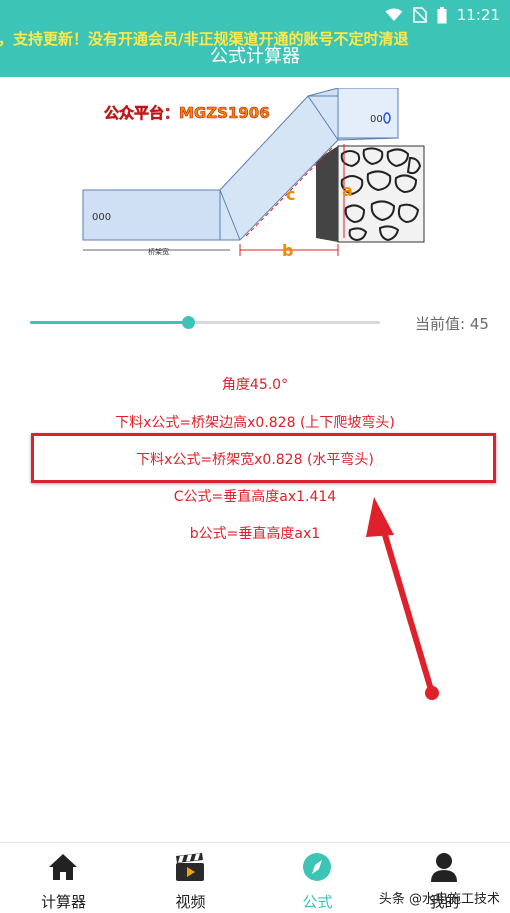  Describe the element at coordinates (255, 173) in the screenshot. I see `cable-tray-diagram: 000 00 公众平台：MGZS1906 c a b 桥架宽` at that location.